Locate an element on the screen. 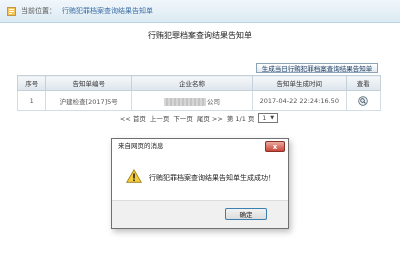  prev-page-link: 上一页 is located at coordinates (160, 118).